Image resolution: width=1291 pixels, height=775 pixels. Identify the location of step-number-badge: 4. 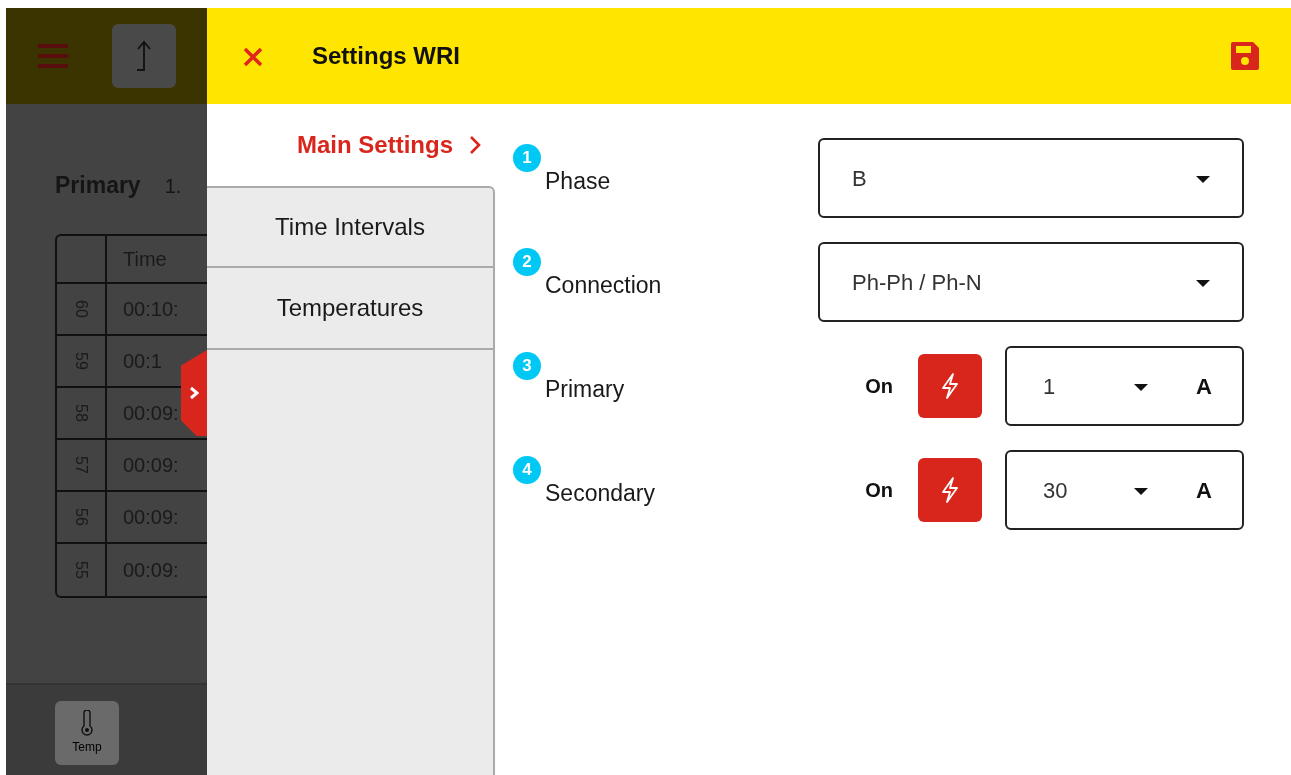
(527, 470).